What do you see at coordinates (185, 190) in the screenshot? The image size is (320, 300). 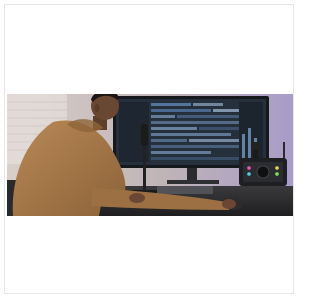 I see `keyboard` at bounding box center [185, 190].